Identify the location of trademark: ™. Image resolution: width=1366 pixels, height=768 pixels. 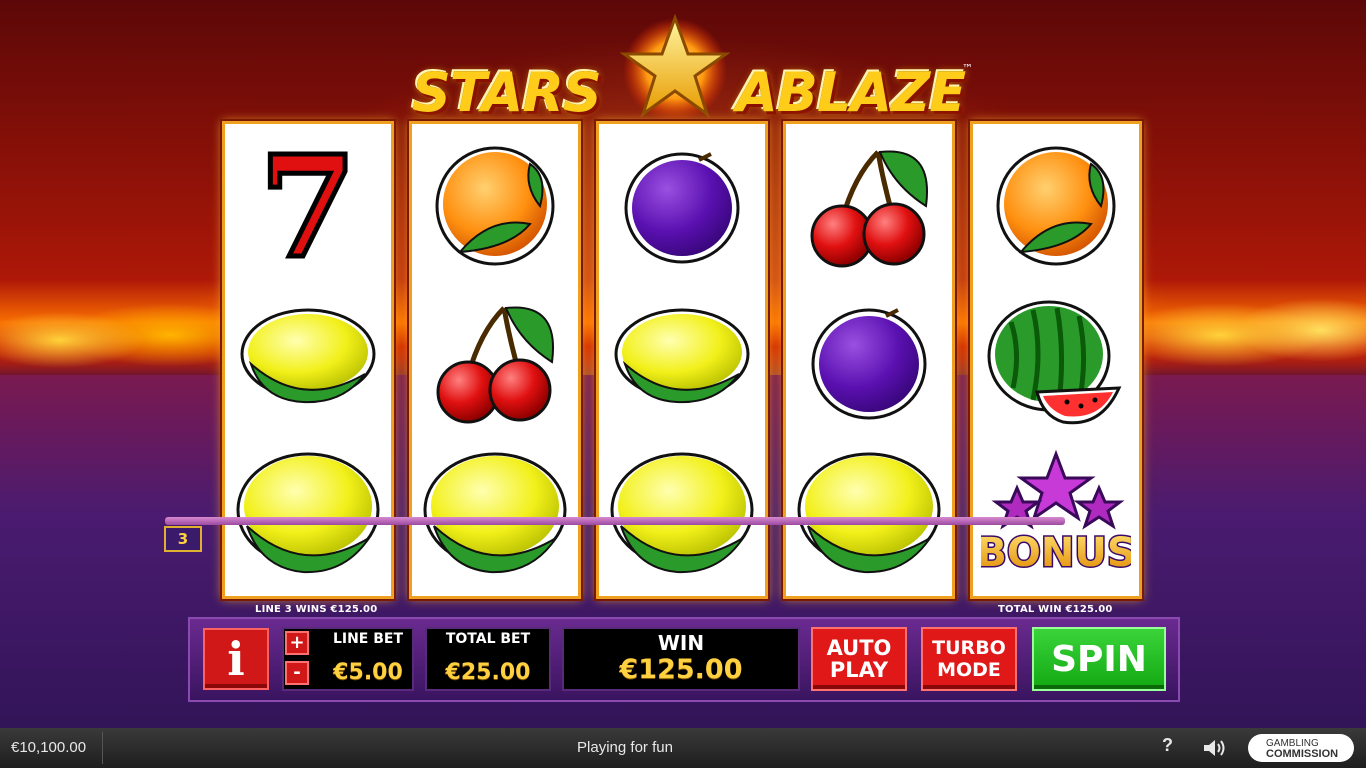
(967, 68).